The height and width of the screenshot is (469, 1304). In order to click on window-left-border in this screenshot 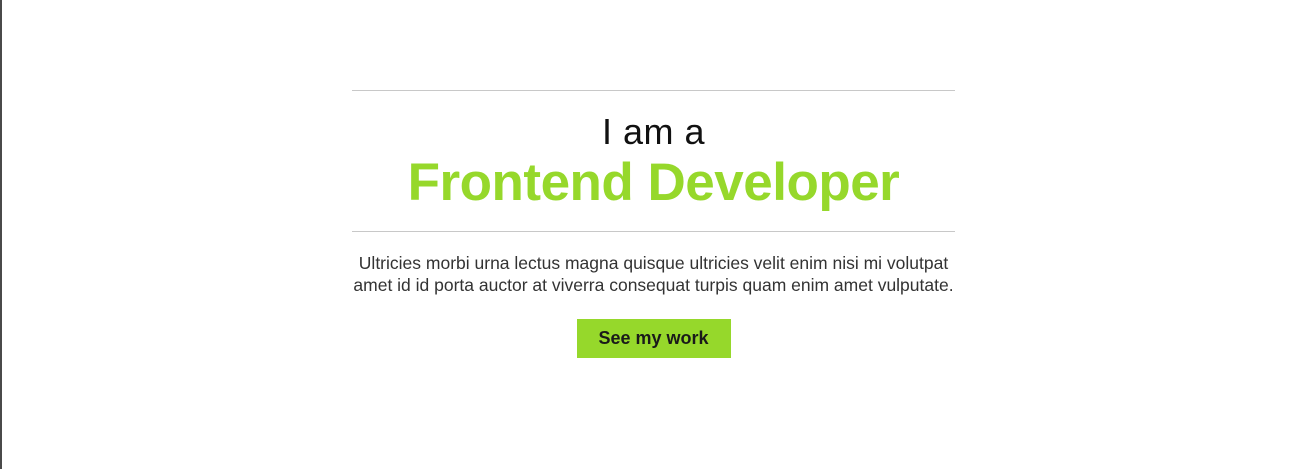, I will do `click(1, 234)`.